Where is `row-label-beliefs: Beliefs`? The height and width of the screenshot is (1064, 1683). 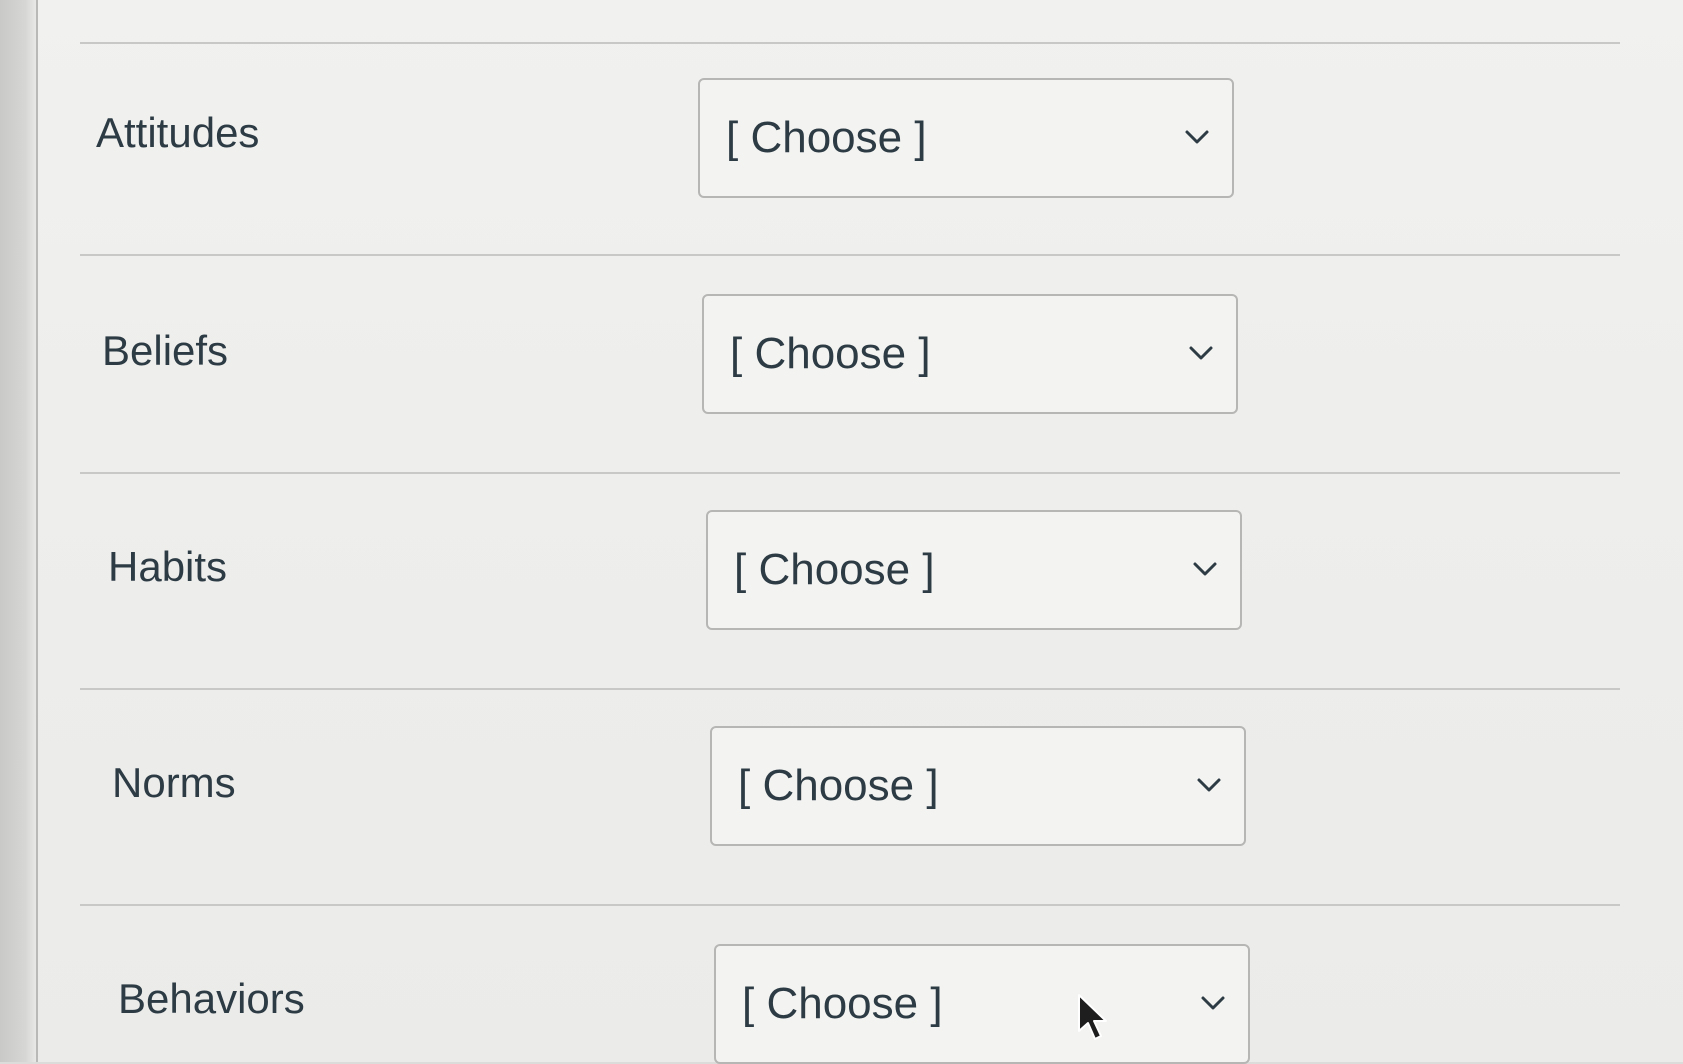 row-label-beliefs: Beliefs is located at coordinates (165, 350).